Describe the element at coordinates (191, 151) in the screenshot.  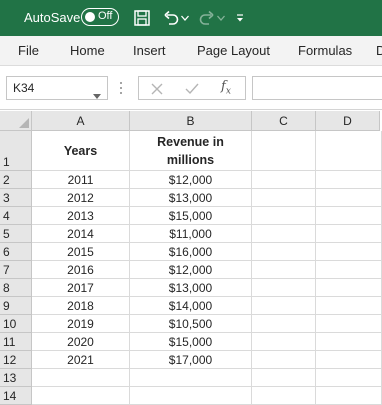
I see `cell-b1: Revenue in millions` at that location.